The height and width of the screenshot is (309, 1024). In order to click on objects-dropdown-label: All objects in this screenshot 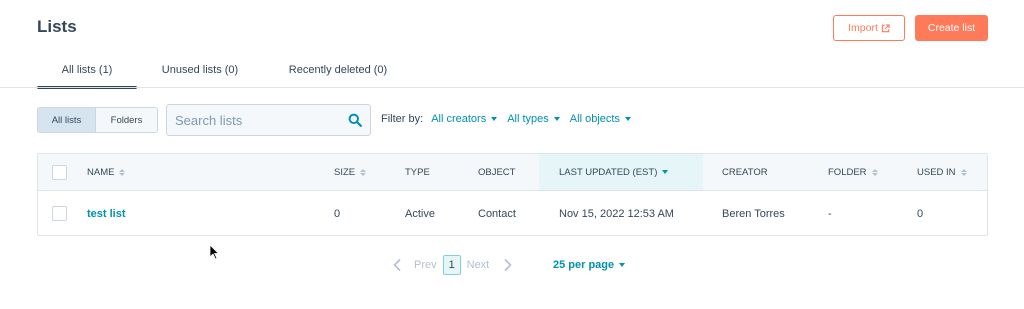, I will do `click(594, 119)`.